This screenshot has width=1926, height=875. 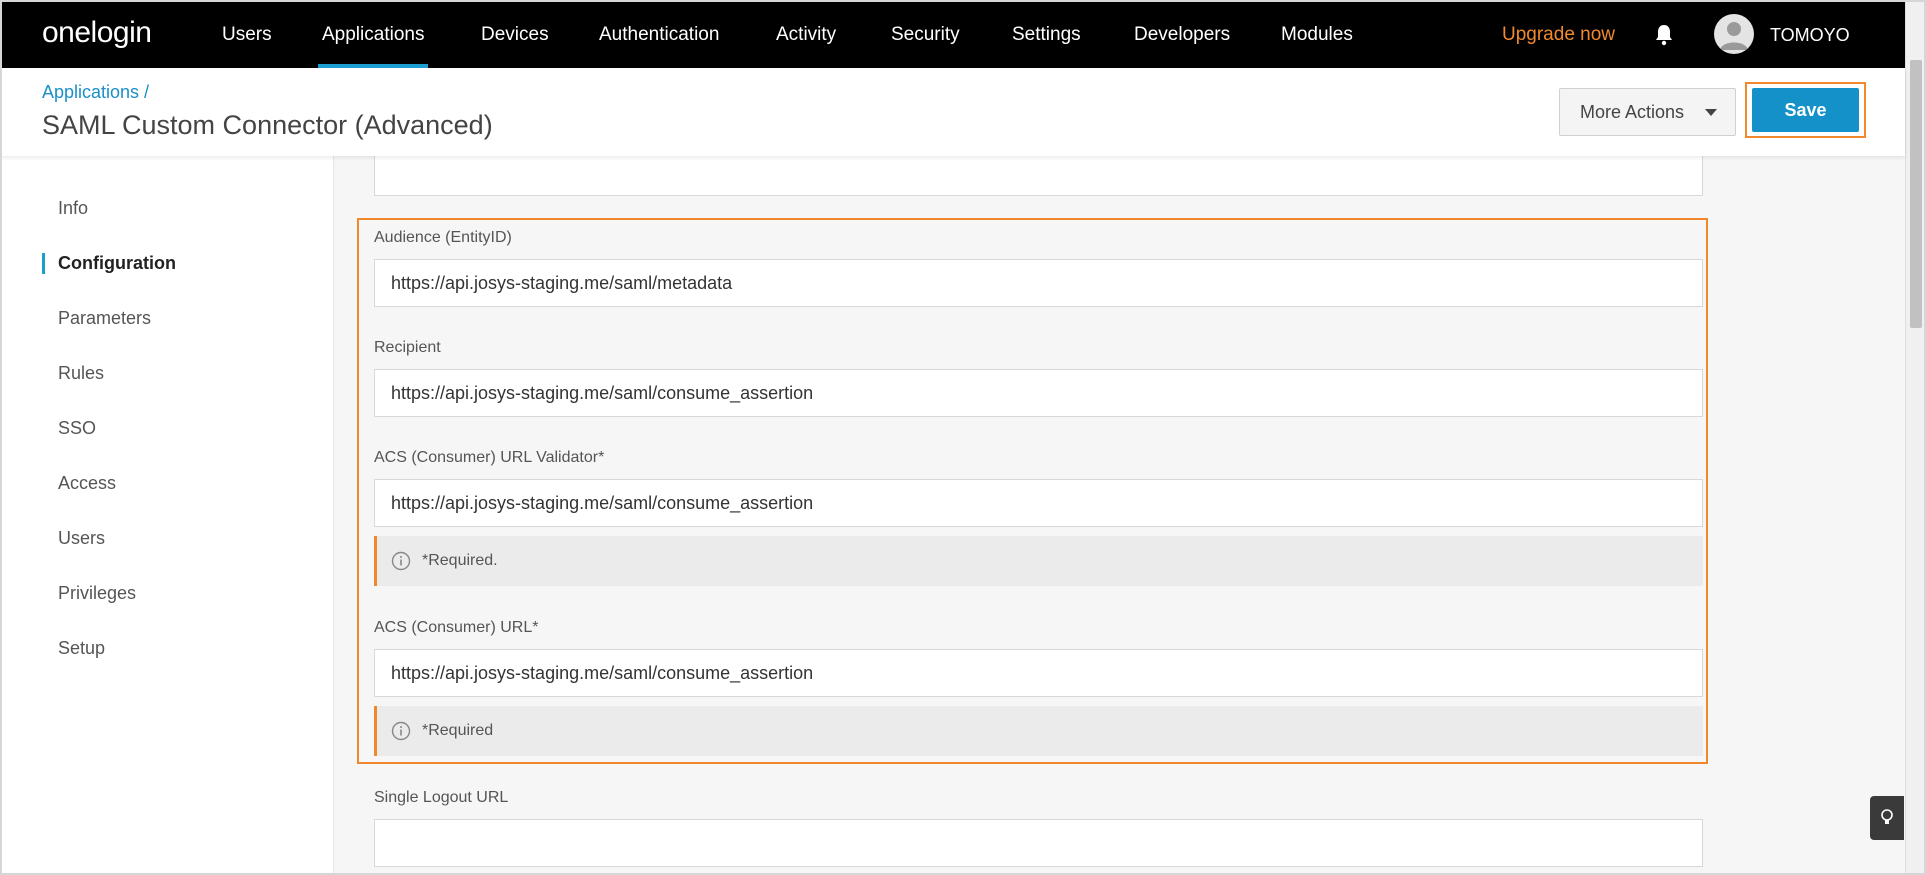 What do you see at coordinates (81, 648) in the screenshot?
I see `sidebar-item-setup: Setup` at bounding box center [81, 648].